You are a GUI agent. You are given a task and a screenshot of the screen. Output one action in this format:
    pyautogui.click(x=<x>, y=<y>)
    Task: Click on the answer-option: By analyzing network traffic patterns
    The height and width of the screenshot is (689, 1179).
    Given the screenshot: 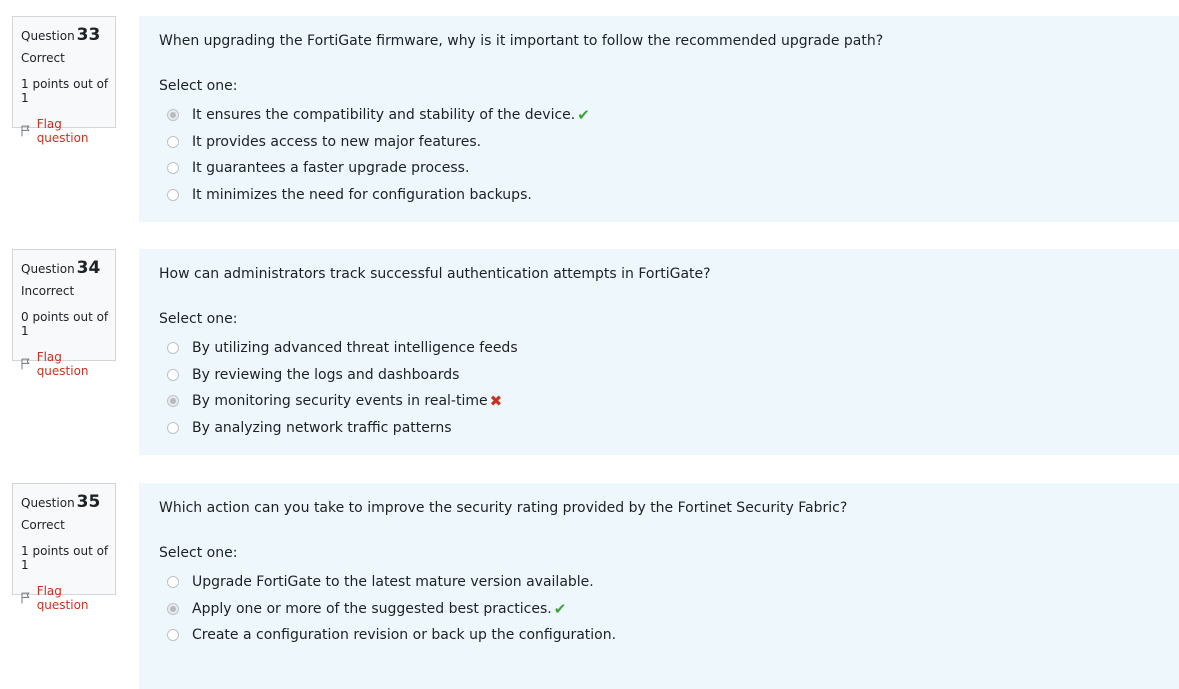 What is the action you would take?
    pyautogui.click(x=342, y=428)
    